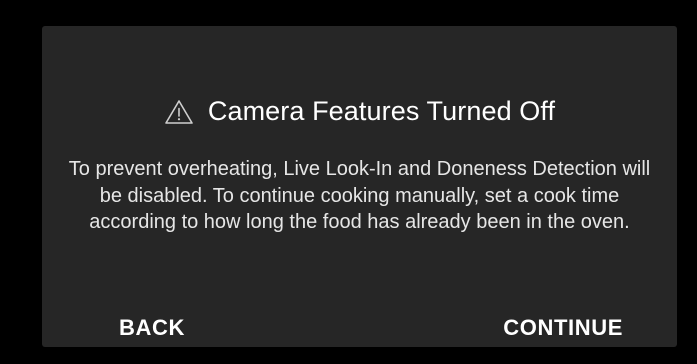  I want to click on continue-button: CONTINUE, so click(563, 328).